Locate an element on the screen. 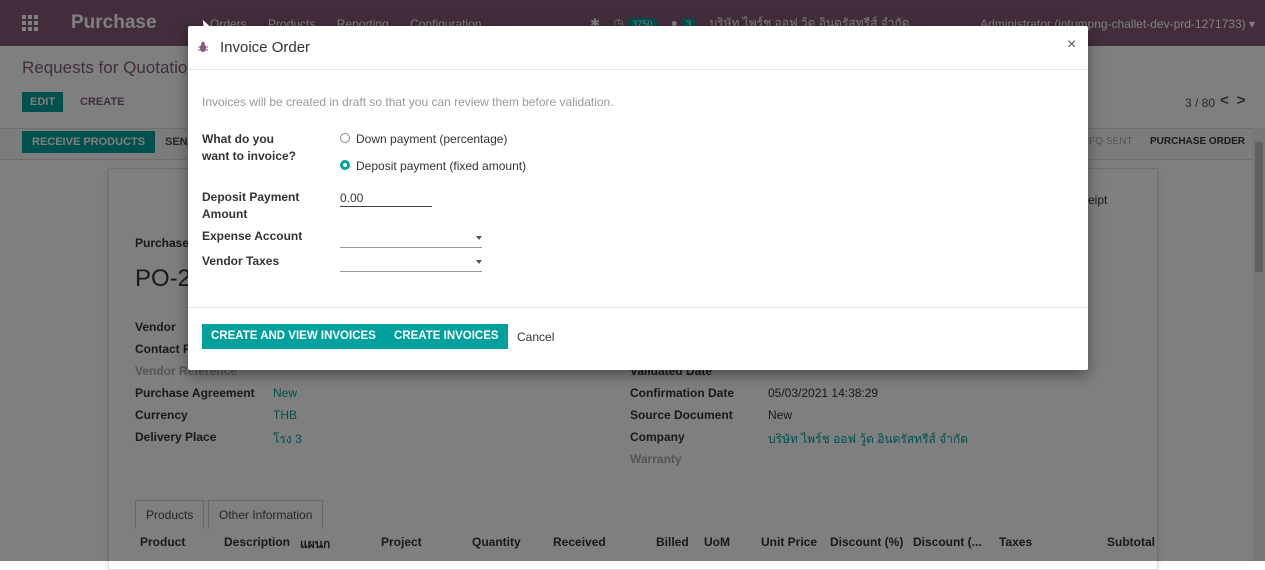 The image size is (1265, 570). create-invoices-button: CREATE INVOICES is located at coordinates (446, 336).